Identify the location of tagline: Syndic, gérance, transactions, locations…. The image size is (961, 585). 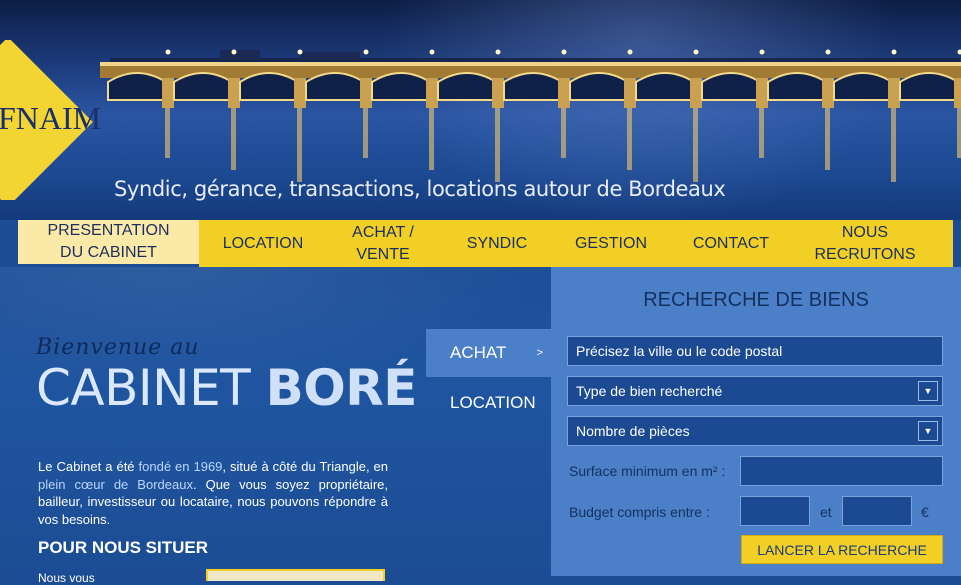
(419, 189).